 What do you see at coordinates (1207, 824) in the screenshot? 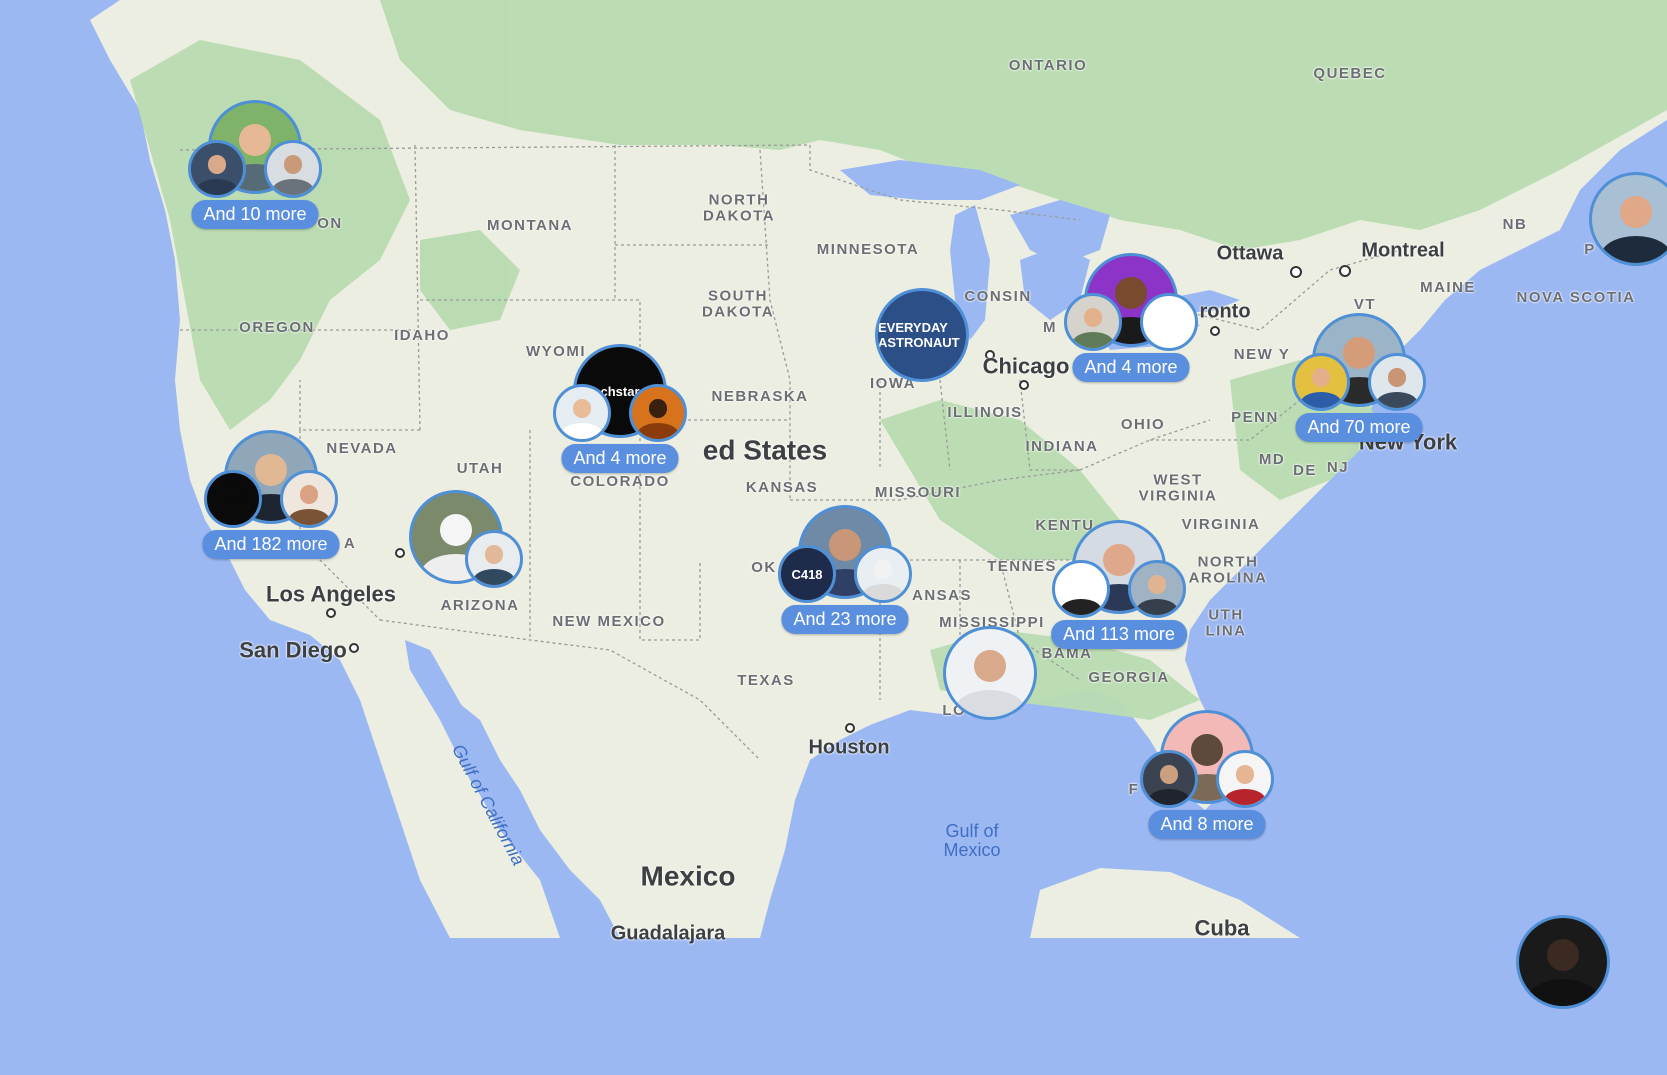
I see `more-count-badge: And 8 more` at bounding box center [1207, 824].